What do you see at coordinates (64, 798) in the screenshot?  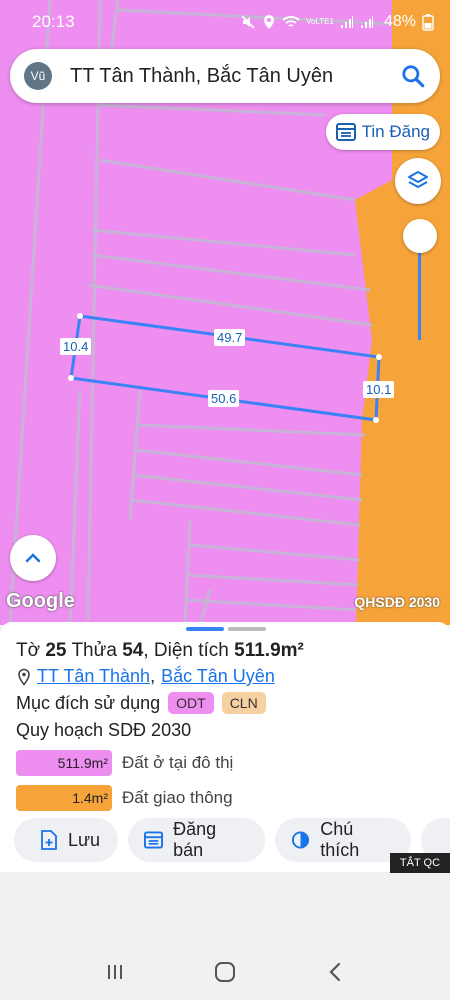 I see `area-value: 1.4m²` at bounding box center [64, 798].